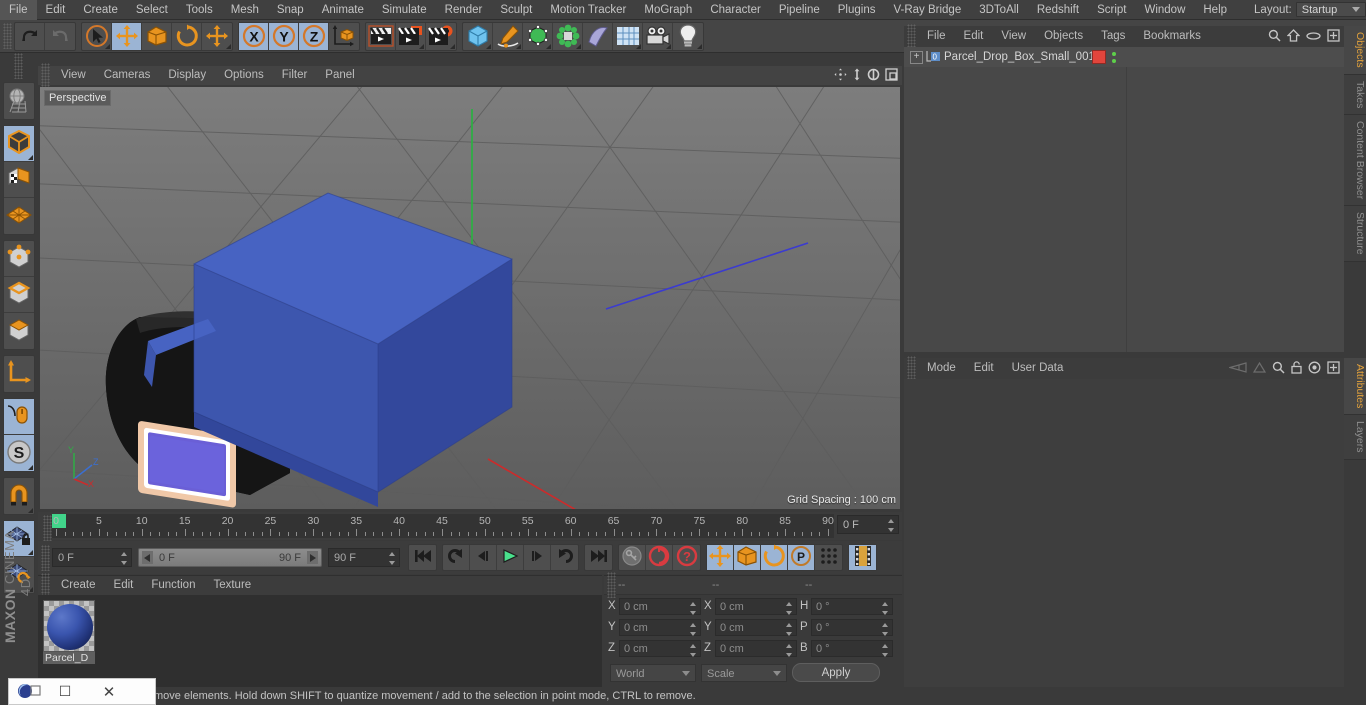  I want to click on object-tree-row: + 0 Parcel_Drop_Box_Small_001, so click(1124, 57).